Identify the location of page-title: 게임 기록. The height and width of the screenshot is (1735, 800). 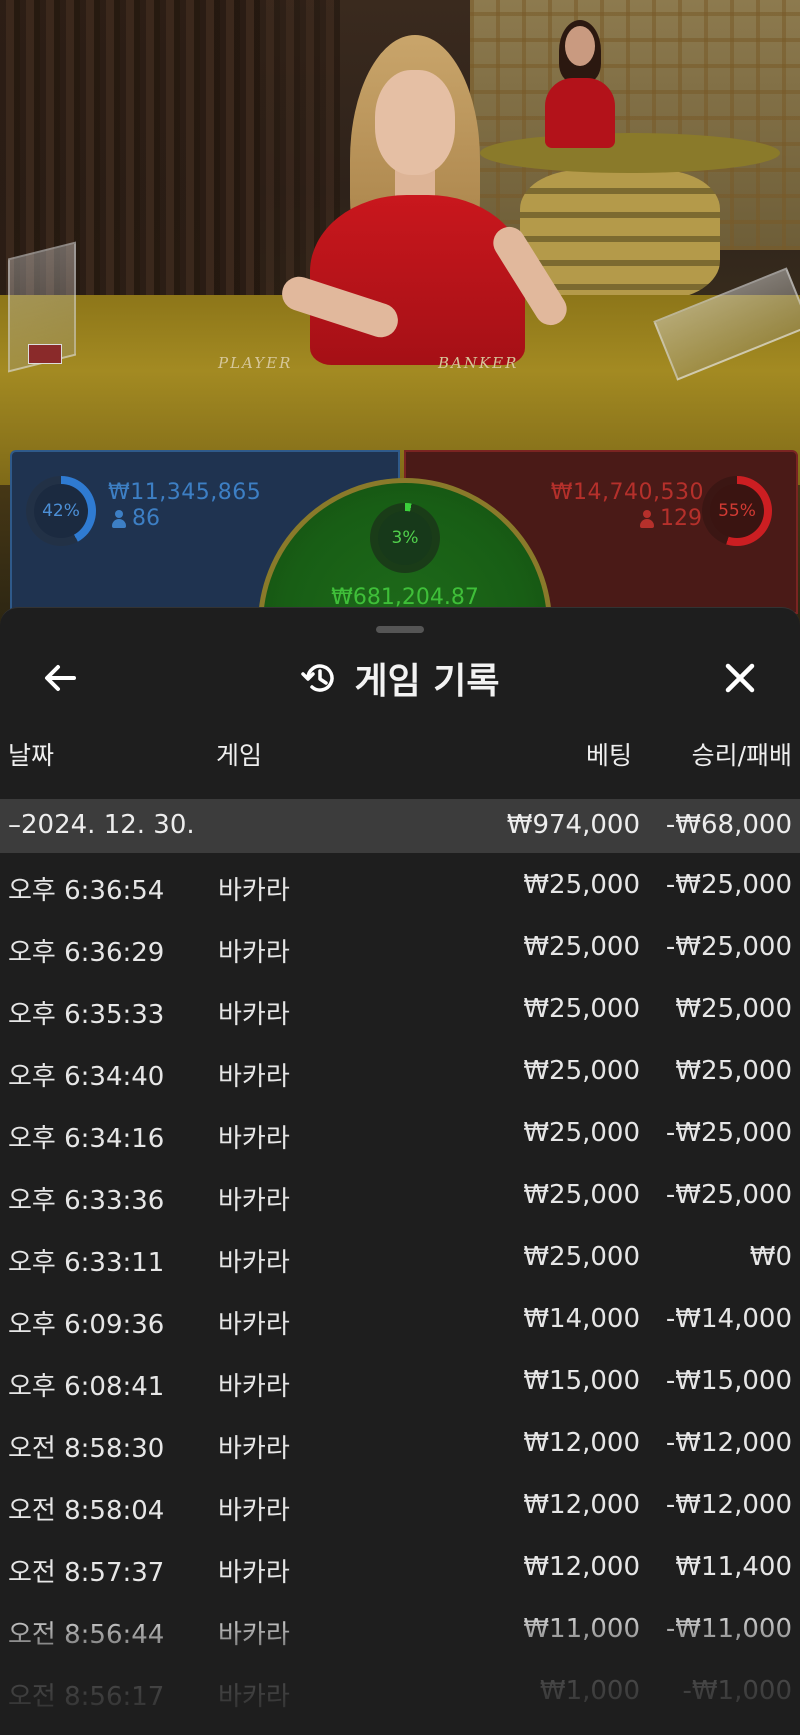
(427, 681).